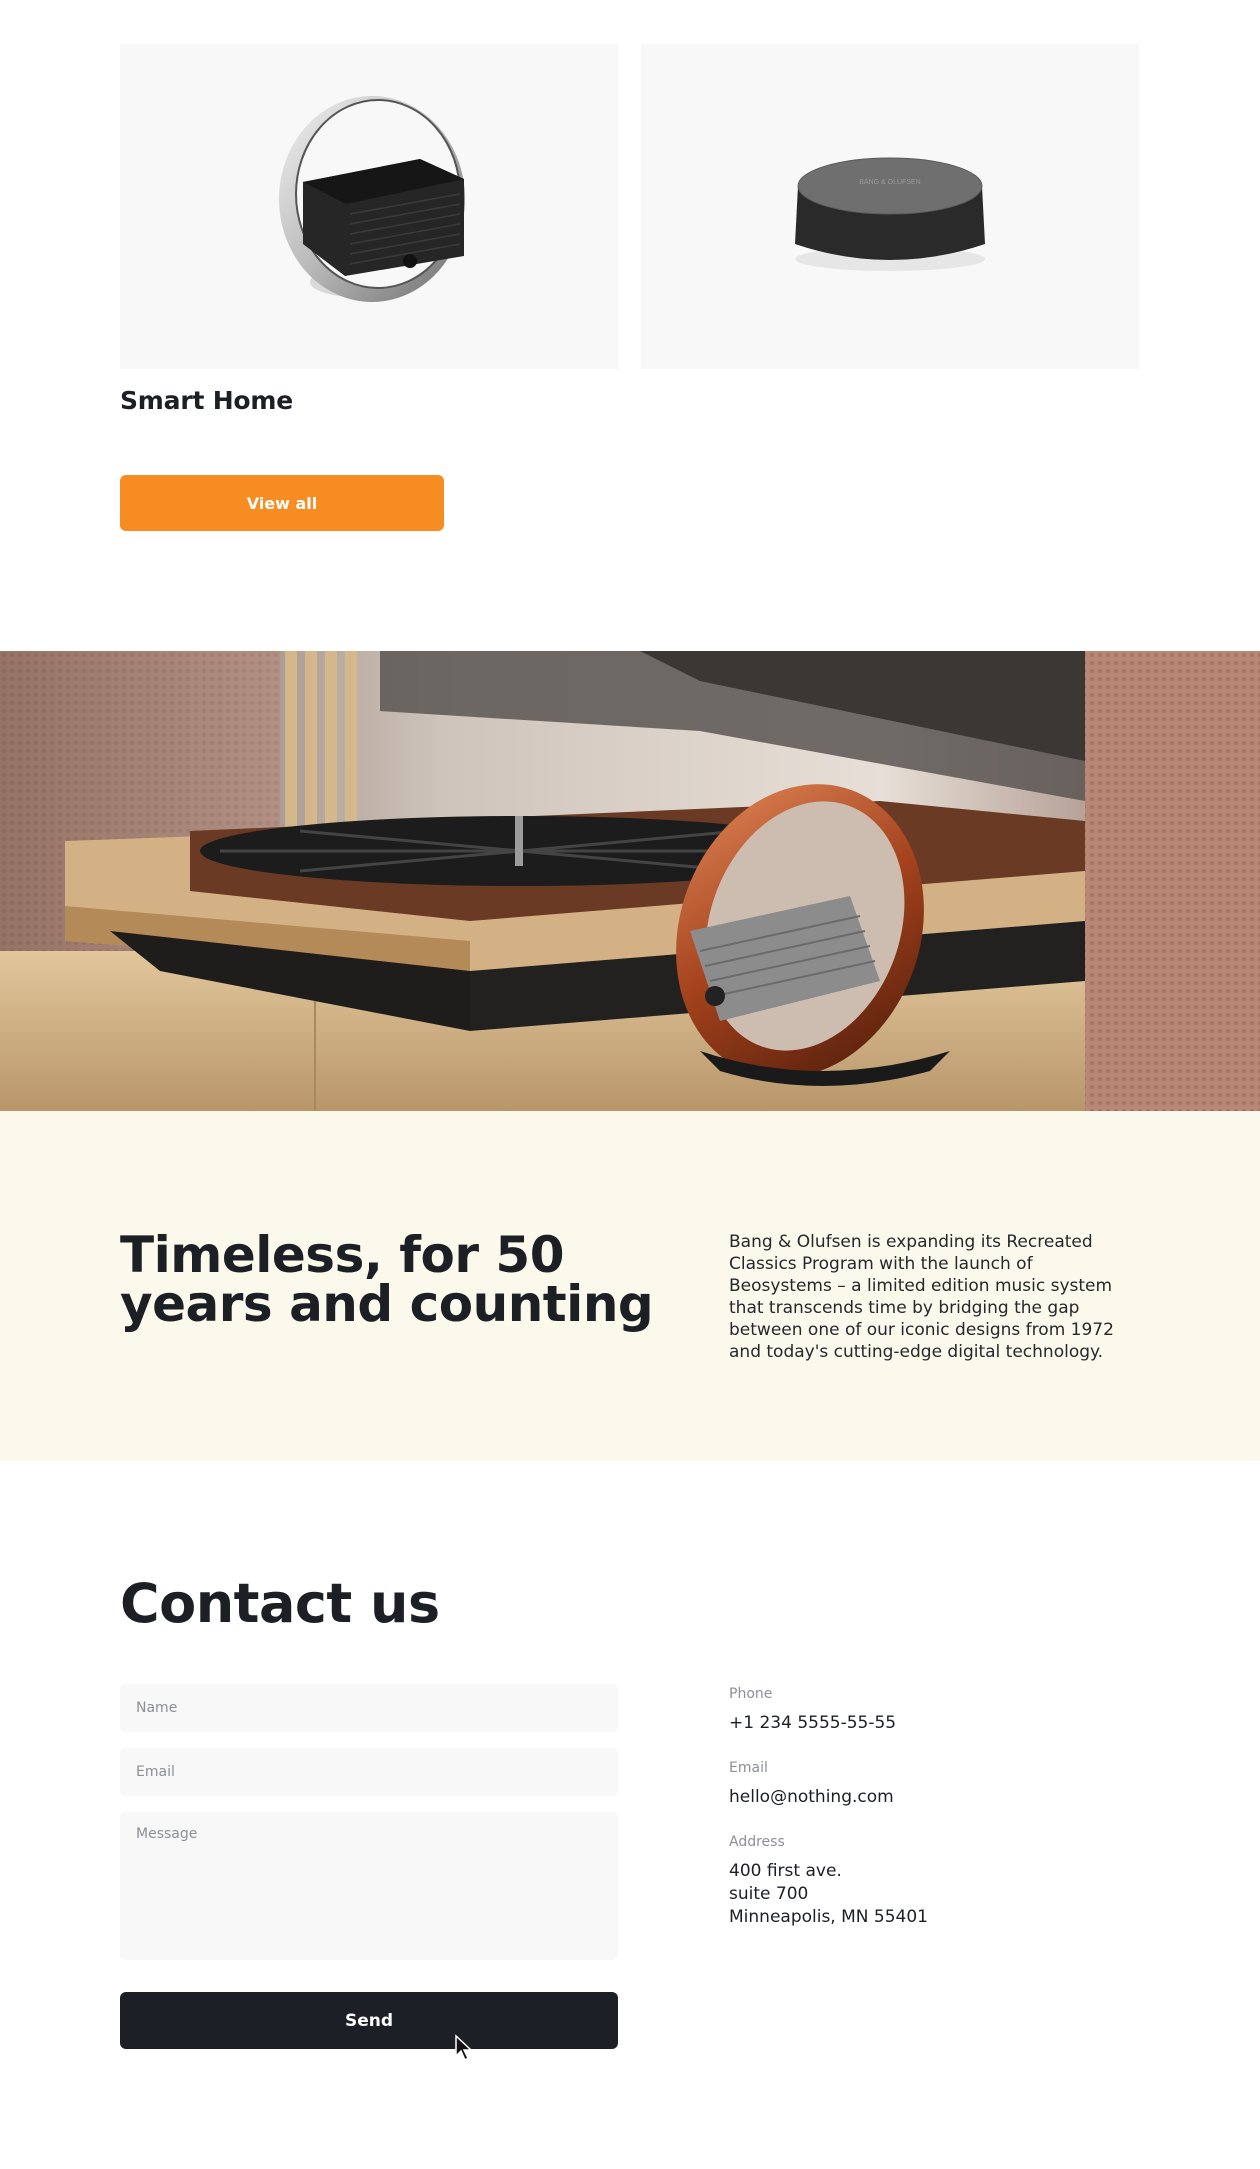 The width and height of the screenshot is (1260, 2169). I want to click on contact-title: Contact us, so click(280, 1603).